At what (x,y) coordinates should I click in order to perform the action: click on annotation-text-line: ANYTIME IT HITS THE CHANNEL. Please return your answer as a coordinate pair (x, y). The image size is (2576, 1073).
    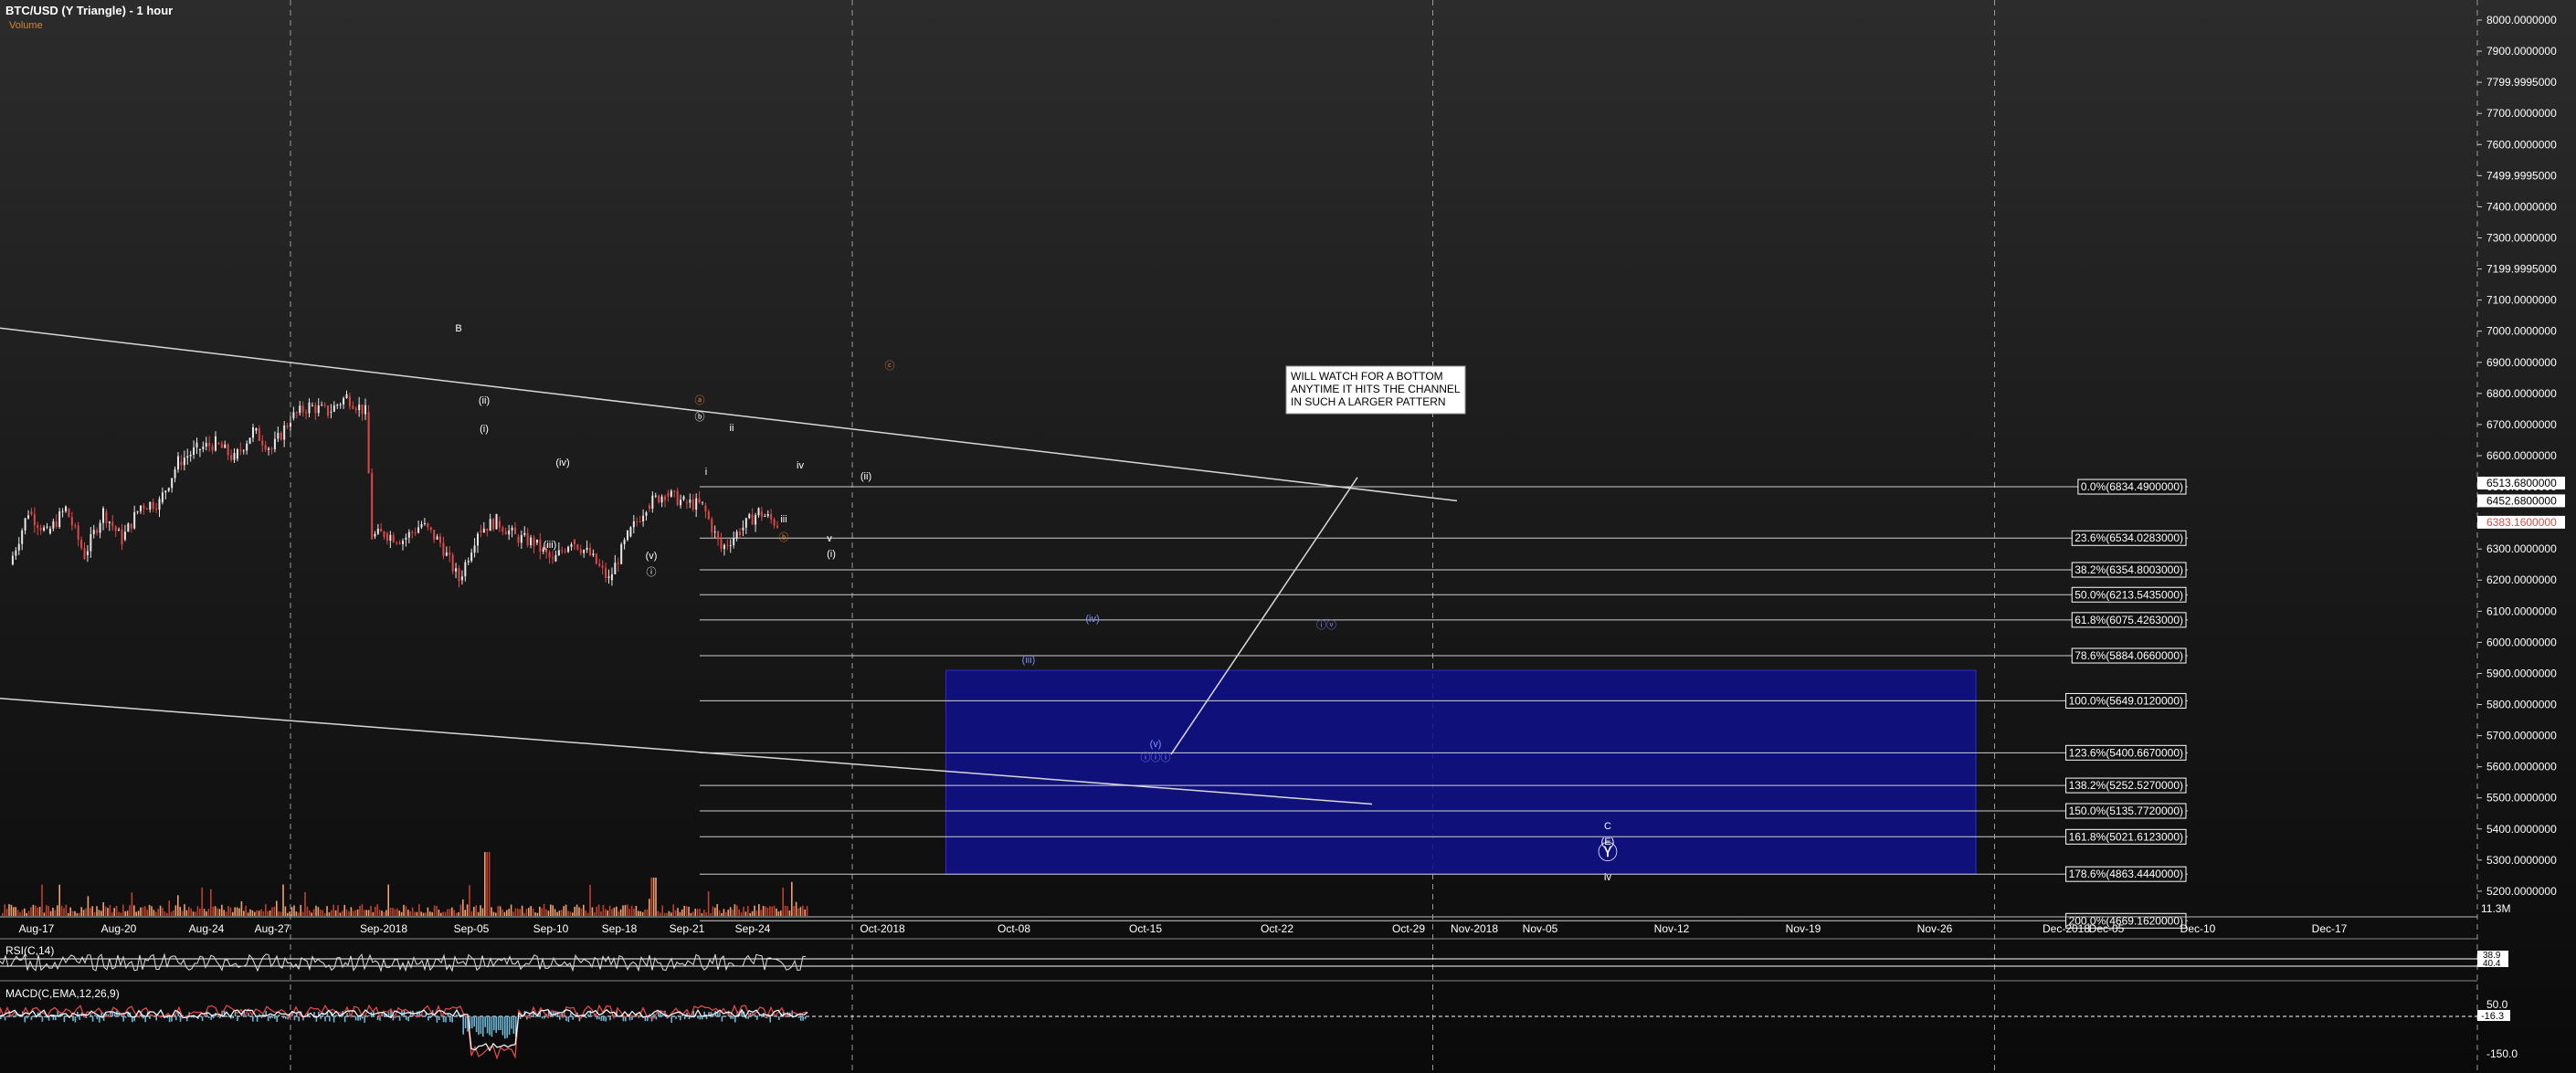
    Looking at the image, I should click on (1376, 389).